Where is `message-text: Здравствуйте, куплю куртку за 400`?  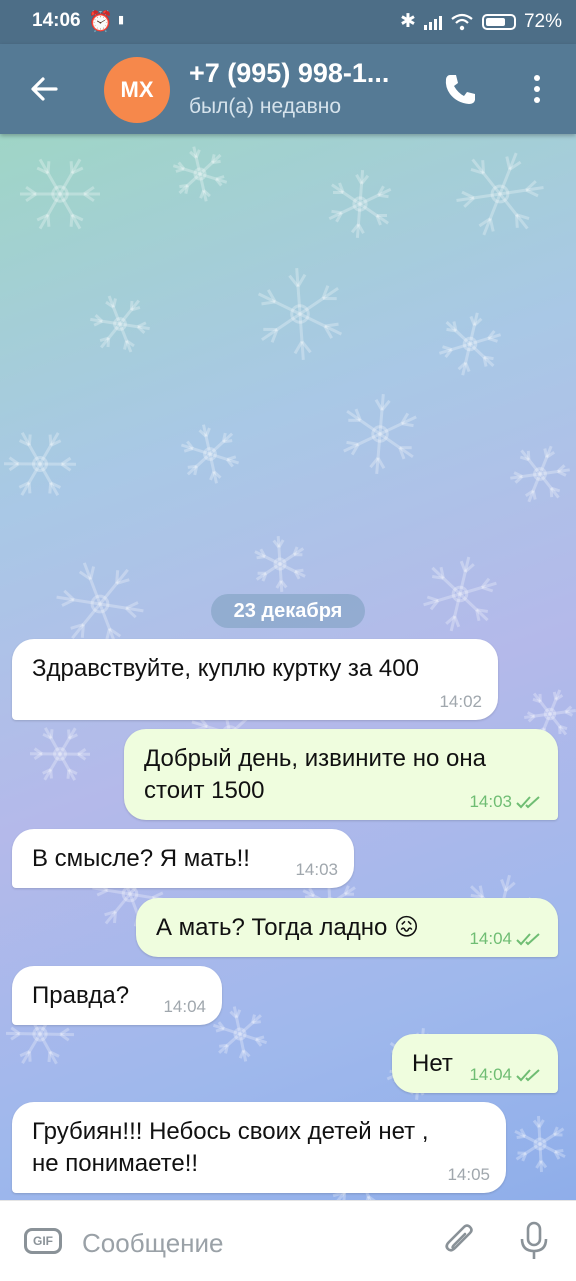 message-text: Здравствуйте, куплю куртку за 400 is located at coordinates (225, 669).